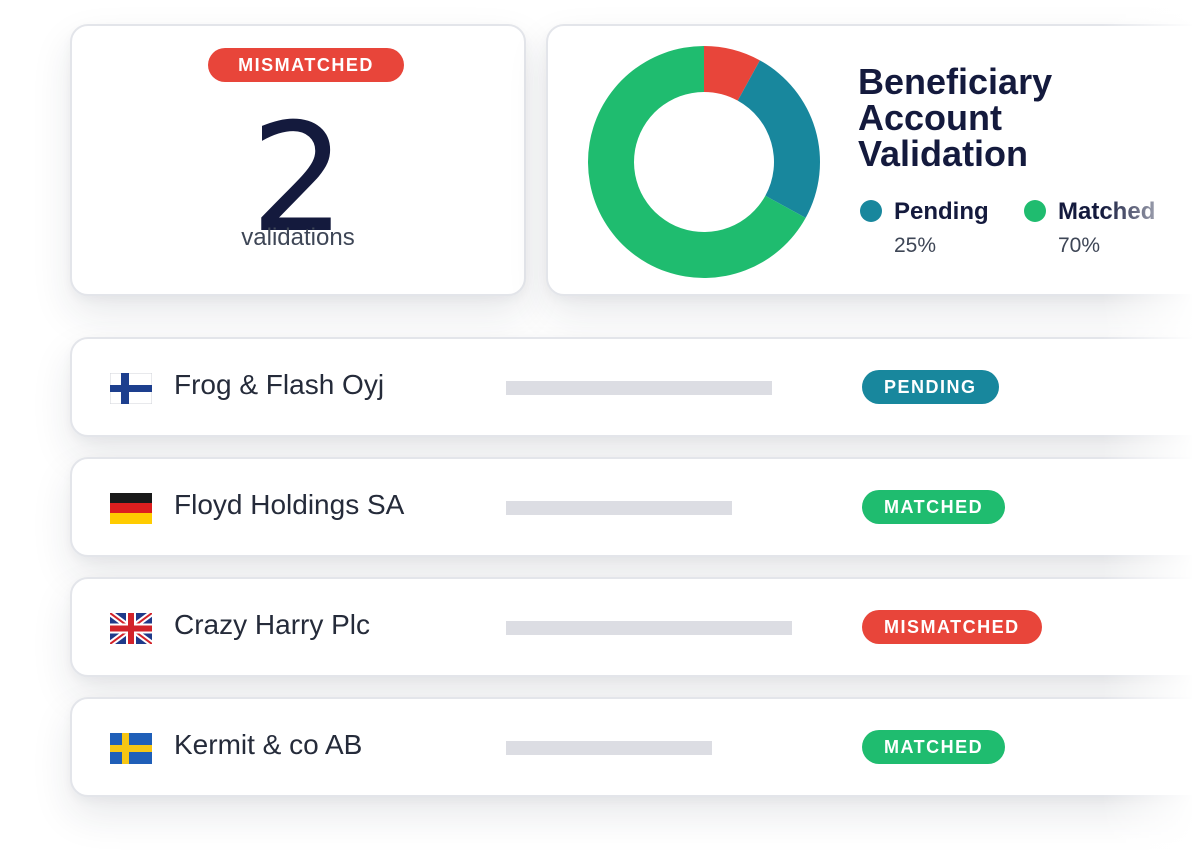  What do you see at coordinates (289, 504) in the screenshot?
I see `company-name: Floyd Holdings SA` at bounding box center [289, 504].